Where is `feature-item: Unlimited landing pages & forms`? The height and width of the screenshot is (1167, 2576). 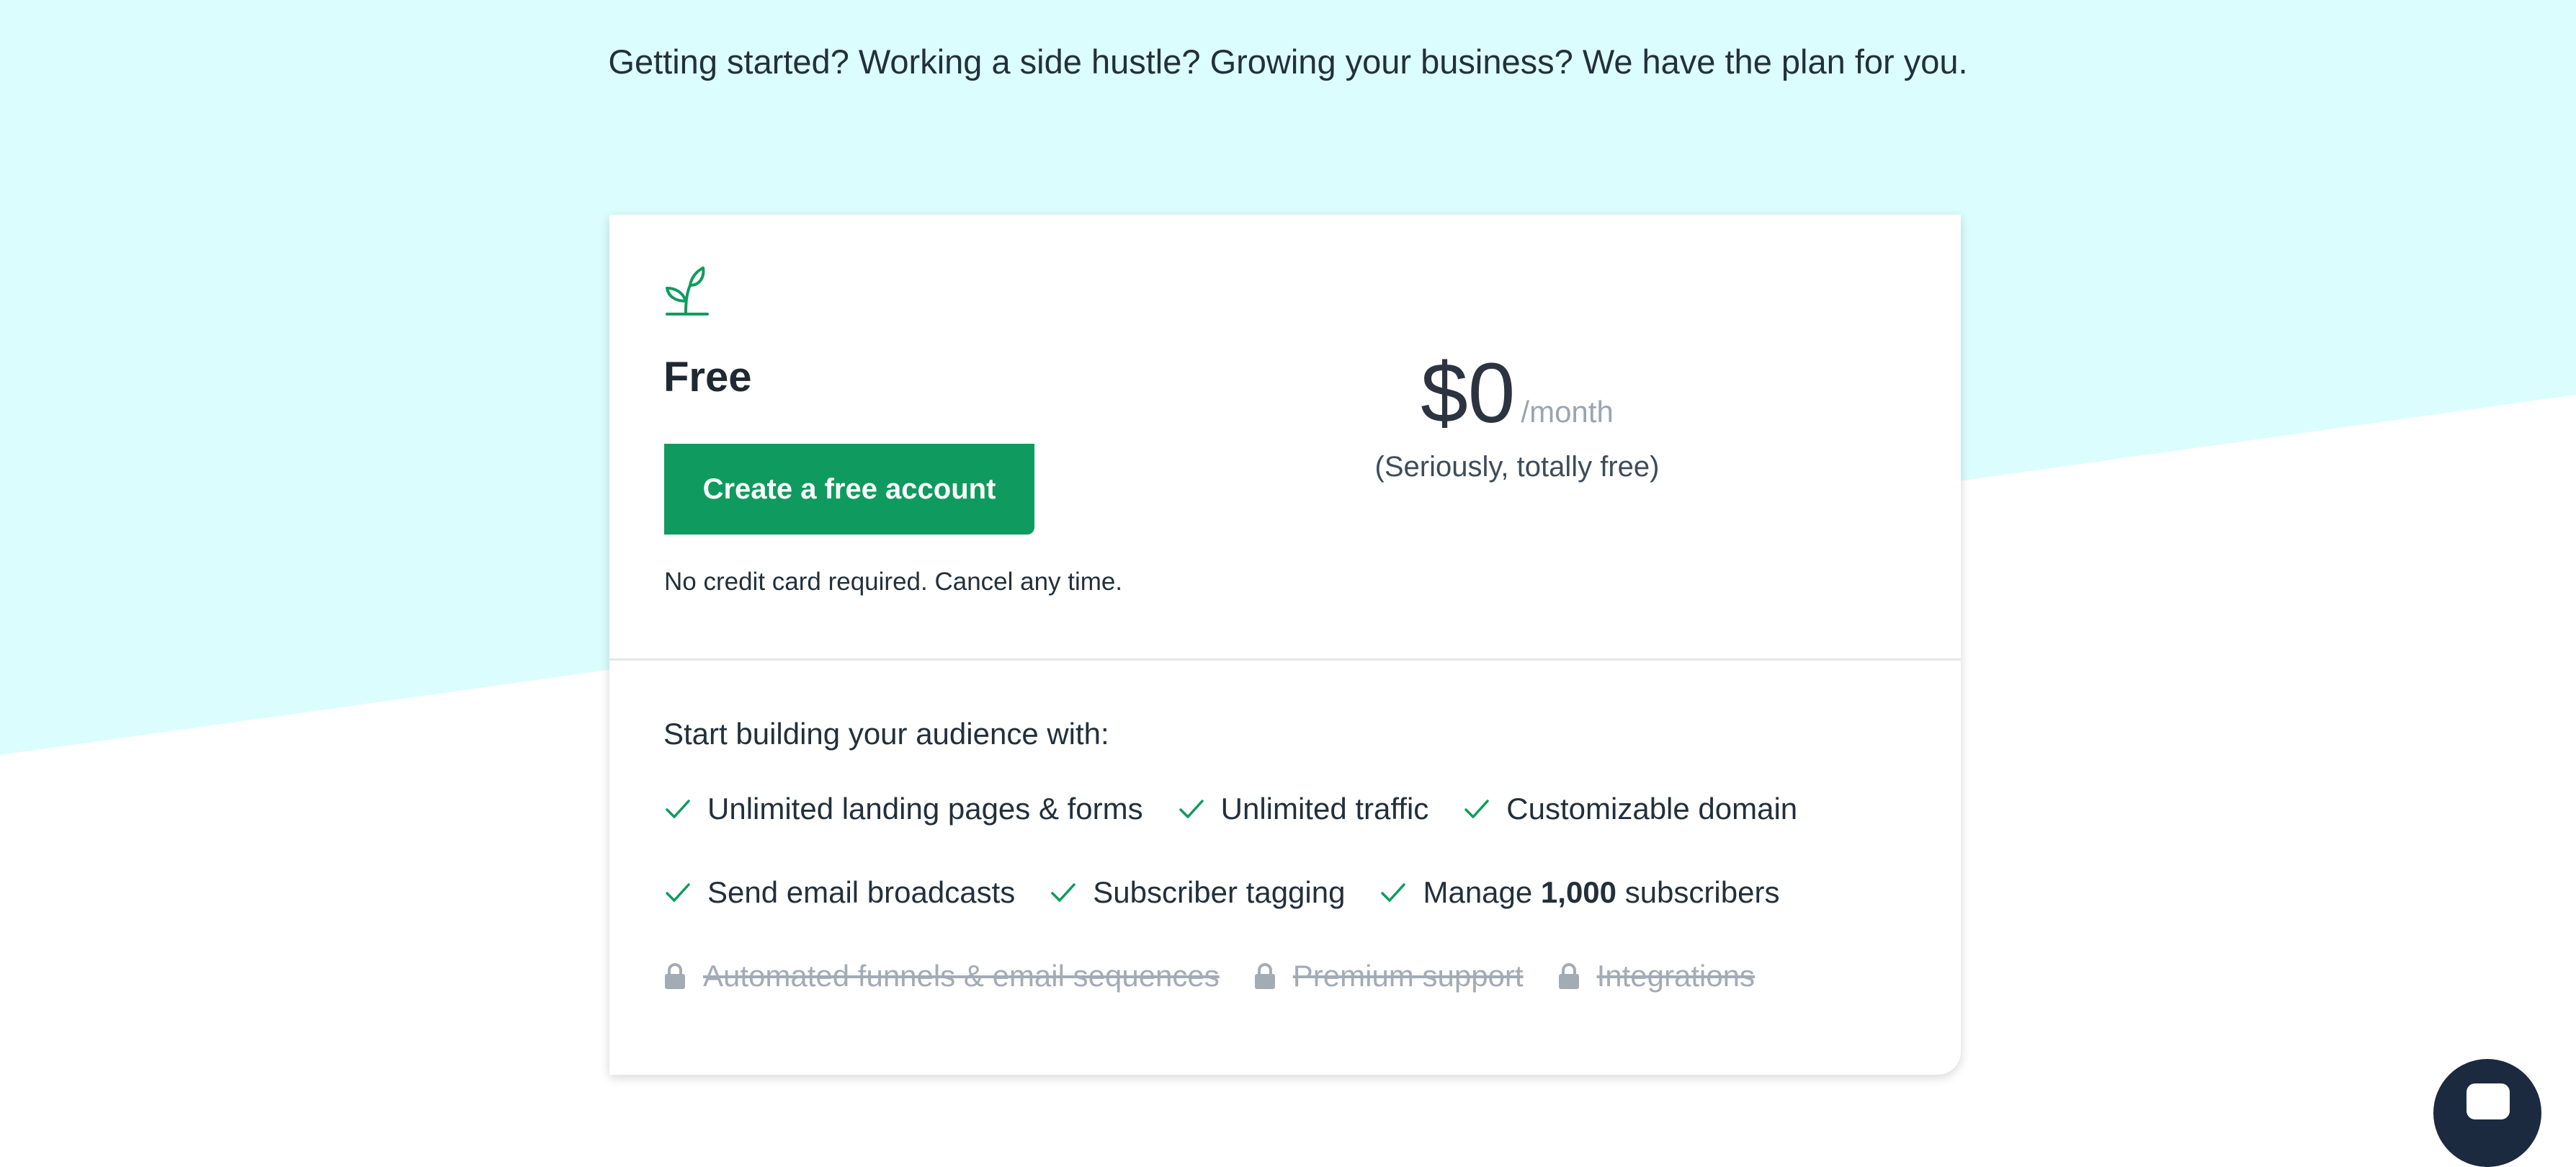
feature-item: Unlimited landing pages & forms is located at coordinates (903, 809).